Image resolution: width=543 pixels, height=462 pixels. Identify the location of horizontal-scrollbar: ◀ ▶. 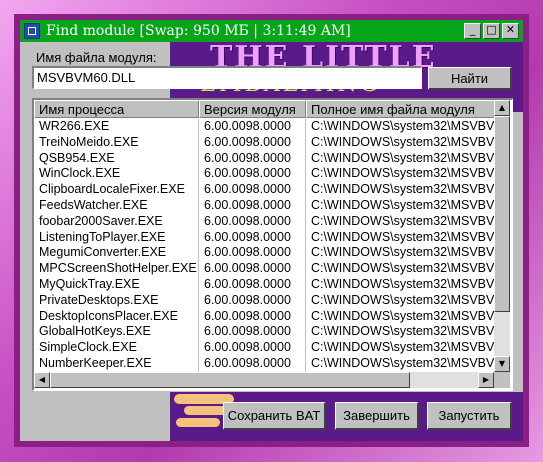
(264, 380).